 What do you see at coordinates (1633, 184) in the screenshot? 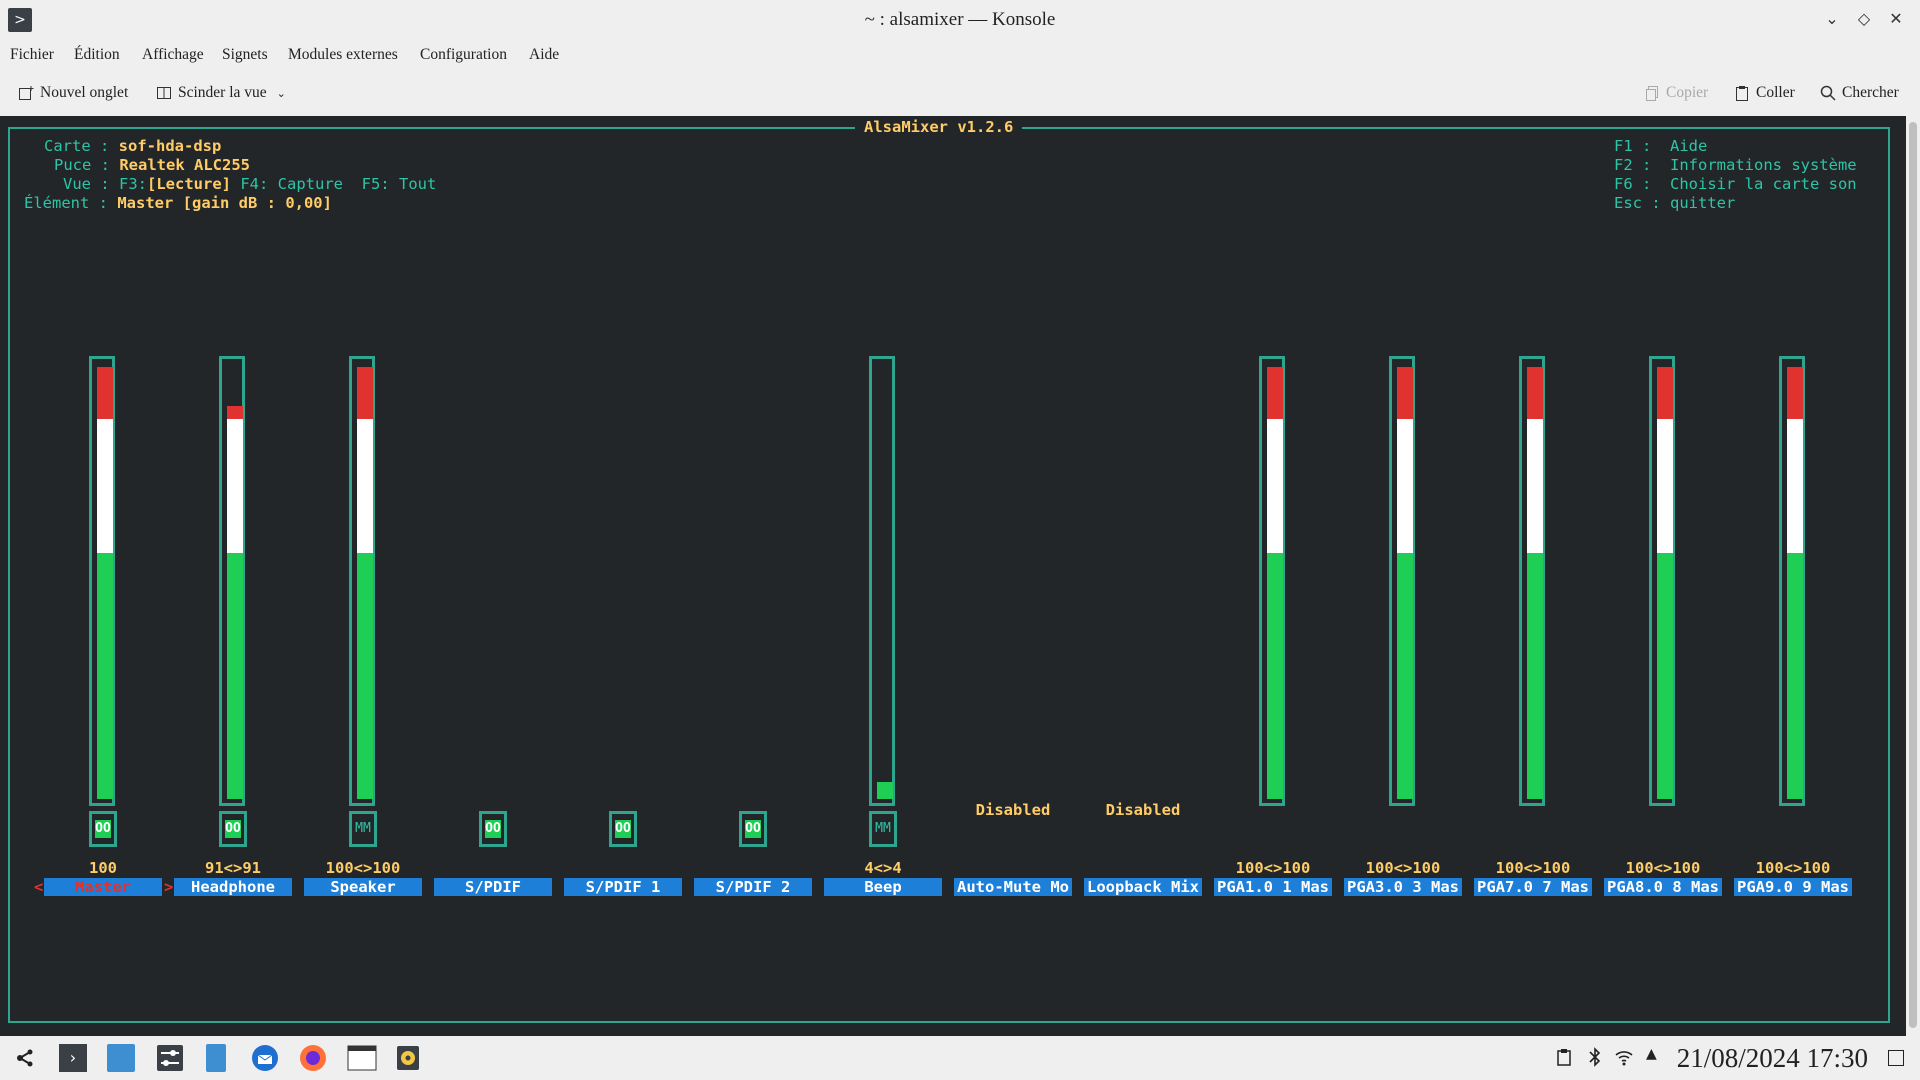
I see `help-f6-key: F6 :` at bounding box center [1633, 184].